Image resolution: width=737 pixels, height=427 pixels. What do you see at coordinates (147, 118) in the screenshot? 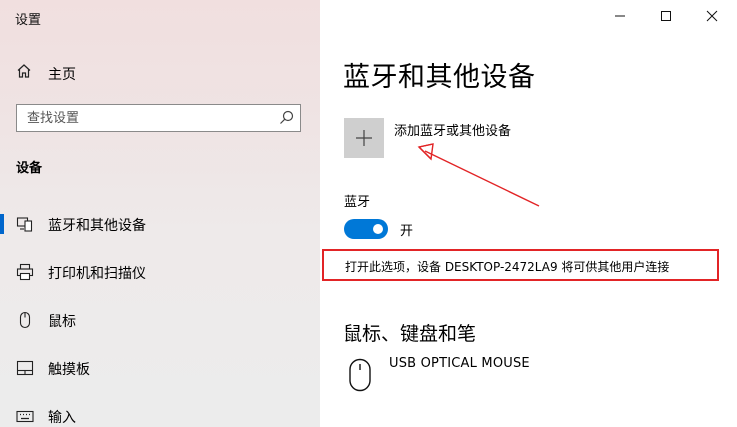
I see `search-input` at bounding box center [147, 118].